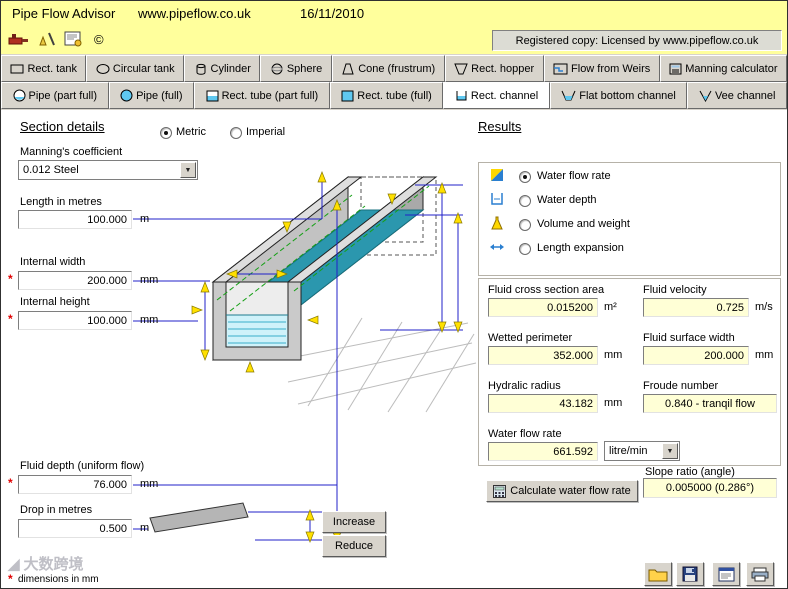 The image size is (788, 589). Describe the element at coordinates (568, 95) in the screenshot. I see `flat-bottom-channel-icon` at that location.